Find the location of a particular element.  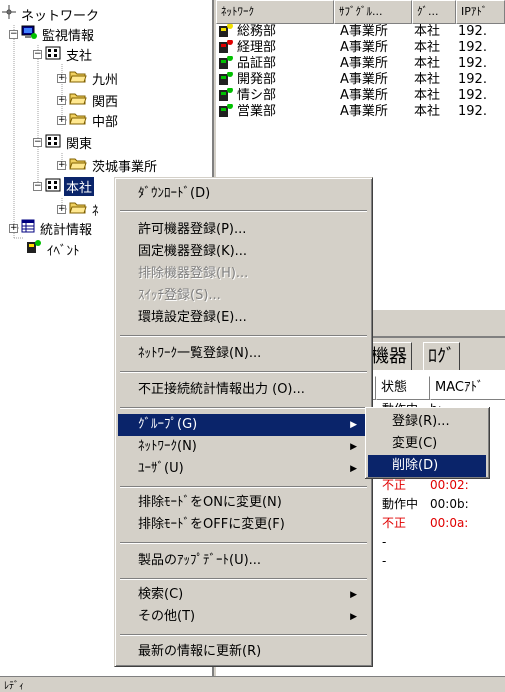

menu-item-group: ｸﾞﾙｰﾌﾟ(G) ▶ is located at coordinates (243, 425).